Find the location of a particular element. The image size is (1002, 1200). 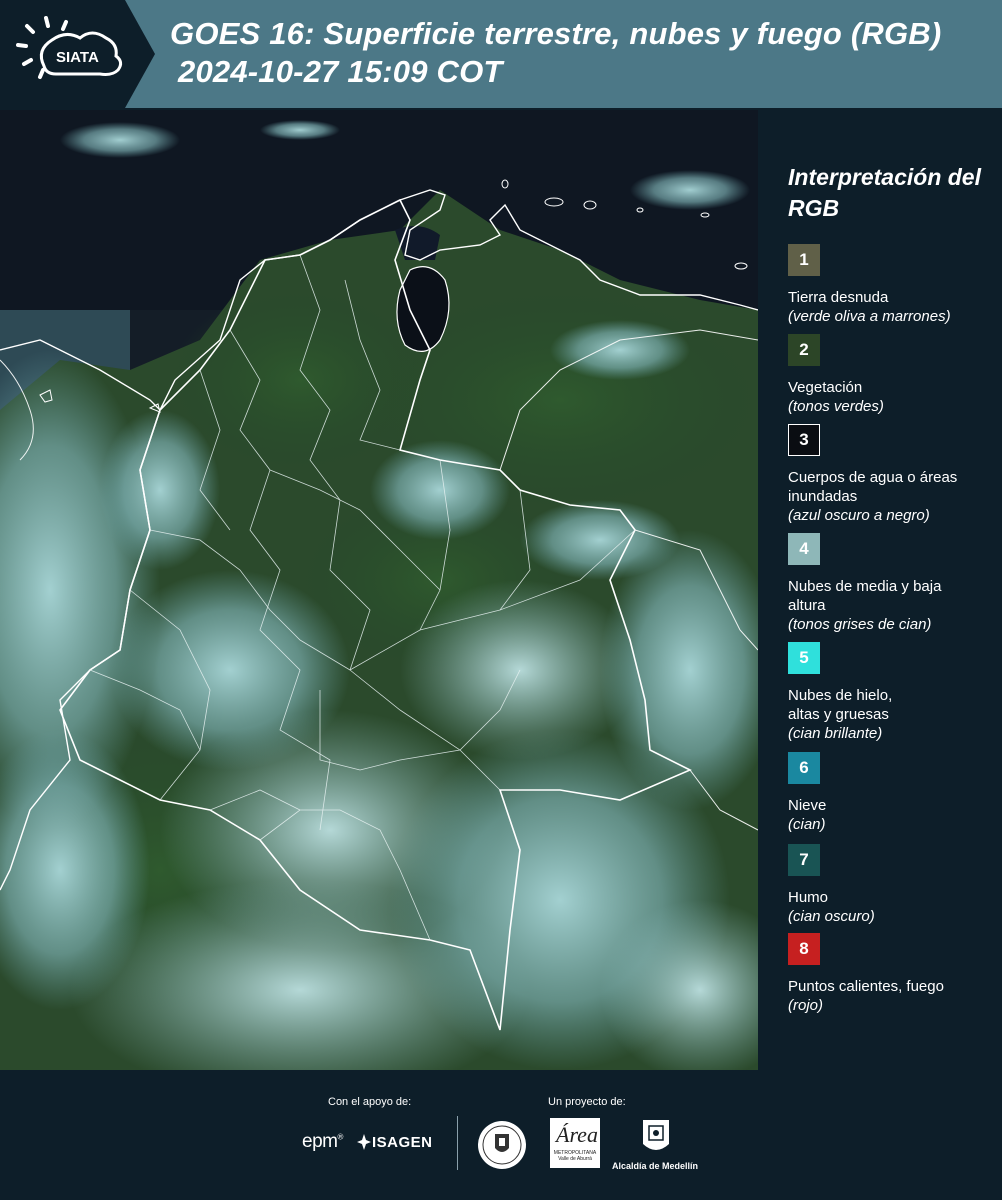

footer-divider is located at coordinates (457, 1143).